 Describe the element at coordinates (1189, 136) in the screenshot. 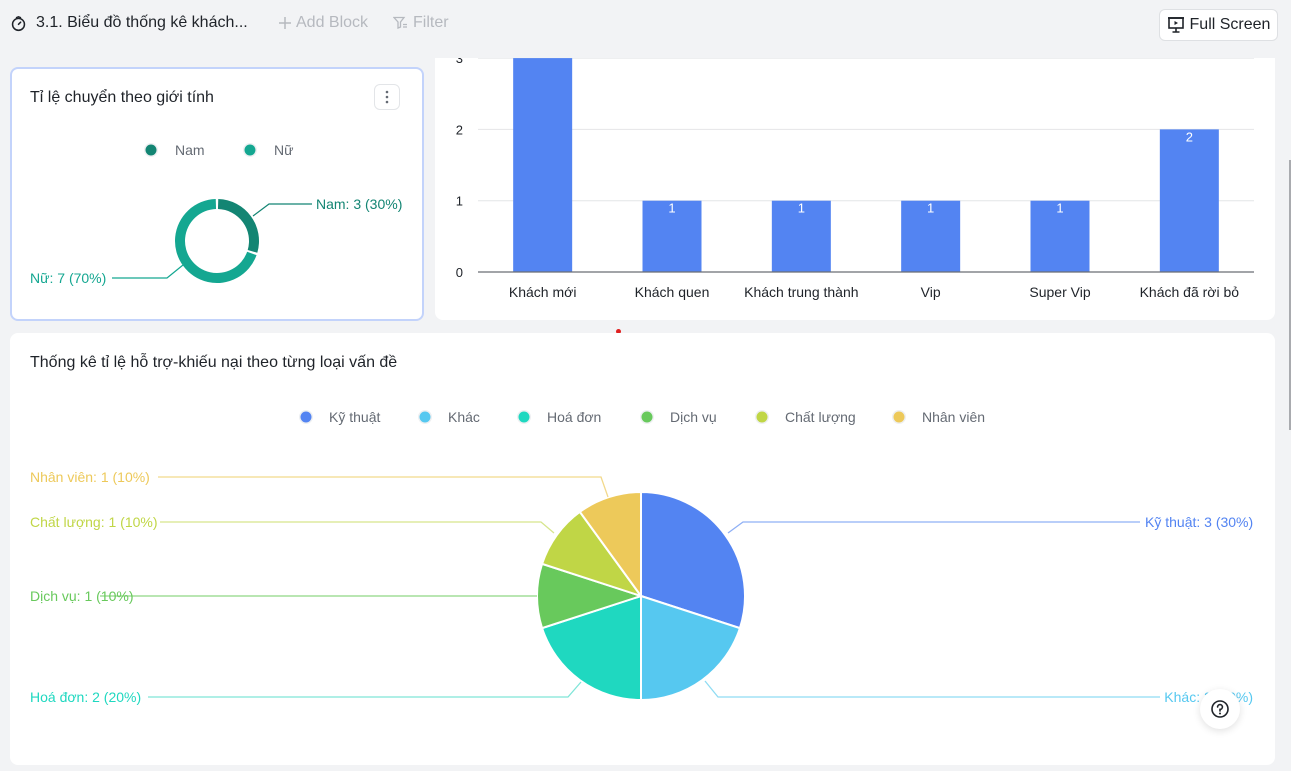

I see `bar-data-label: 2` at that location.